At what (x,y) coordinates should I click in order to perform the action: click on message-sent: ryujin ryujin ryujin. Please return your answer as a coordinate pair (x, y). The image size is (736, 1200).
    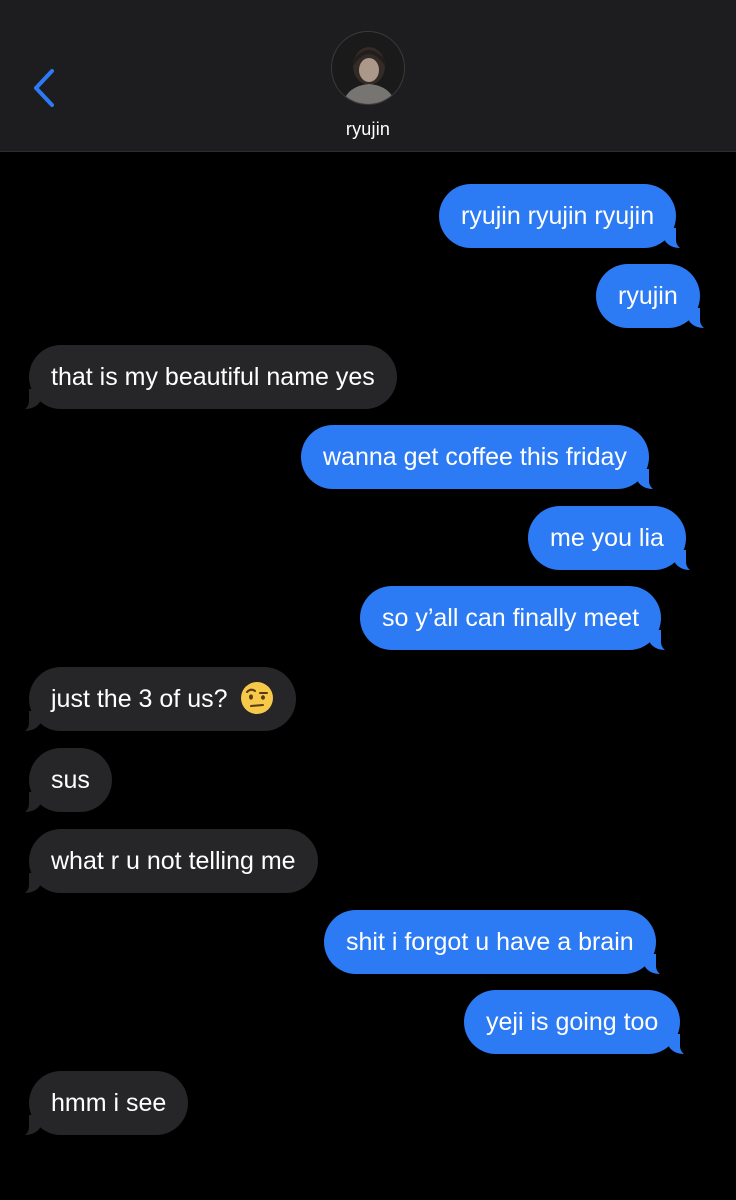
    Looking at the image, I should click on (571, 217).